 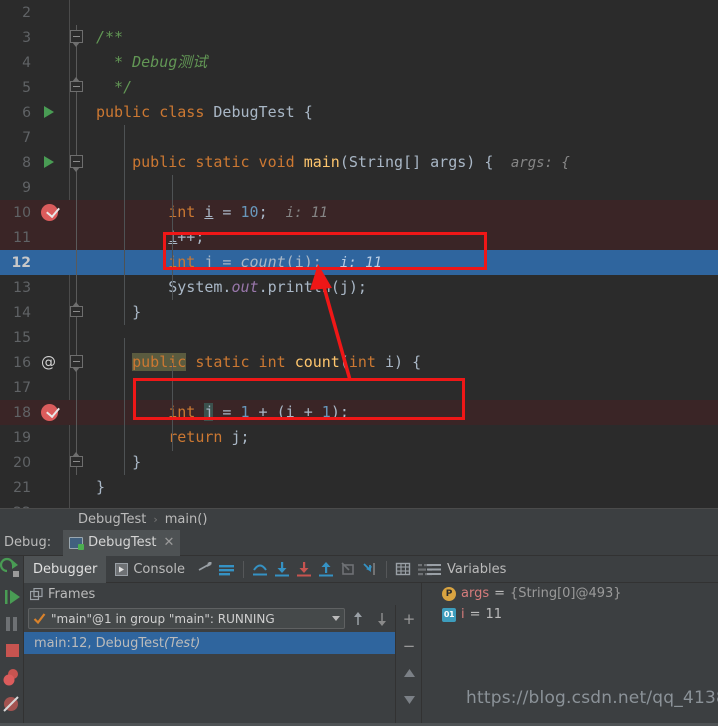 What do you see at coordinates (150, 569) in the screenshot?
I see `tab-console: Console` at bounding box center [150, 569].